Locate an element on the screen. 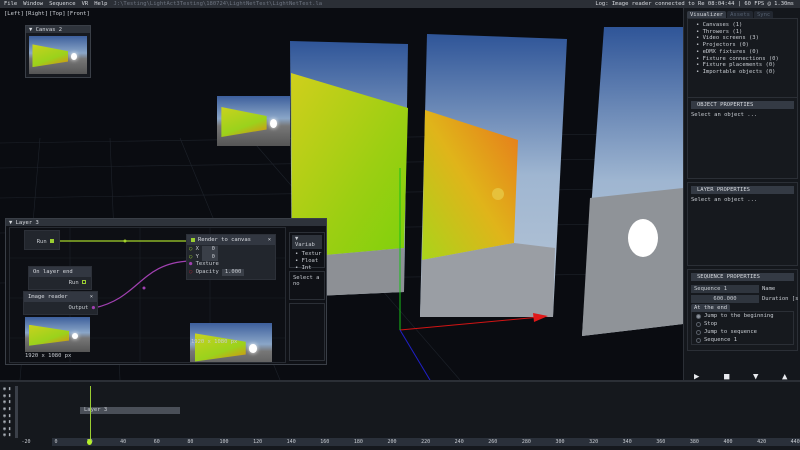  output-pin: ● is located at coordinates (93, 308).